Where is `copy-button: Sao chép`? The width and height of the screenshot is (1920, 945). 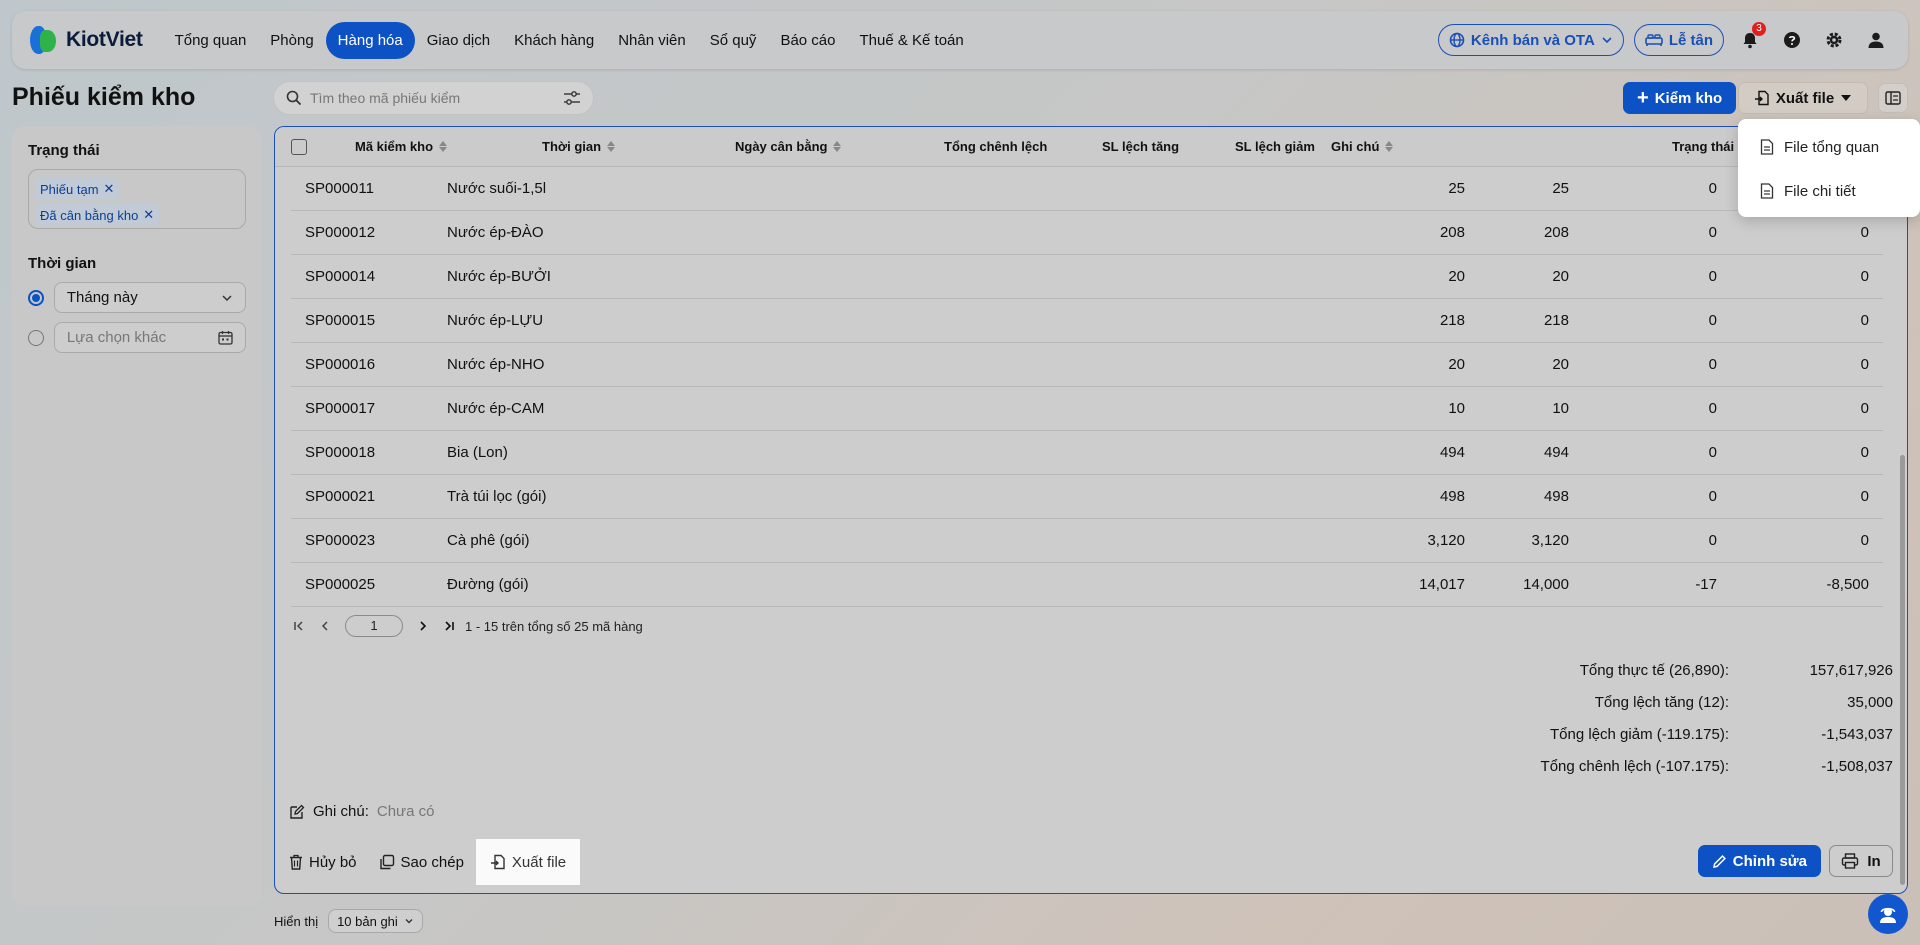
copy-button: Sao chép is located at coordinates (421, 862).